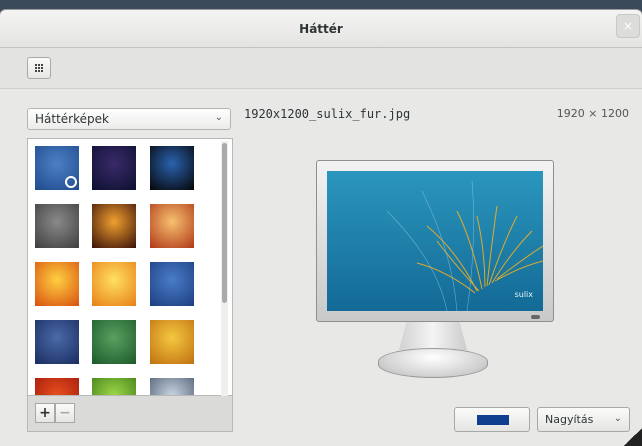  I want to click on monitor-base, so click(433, 363).